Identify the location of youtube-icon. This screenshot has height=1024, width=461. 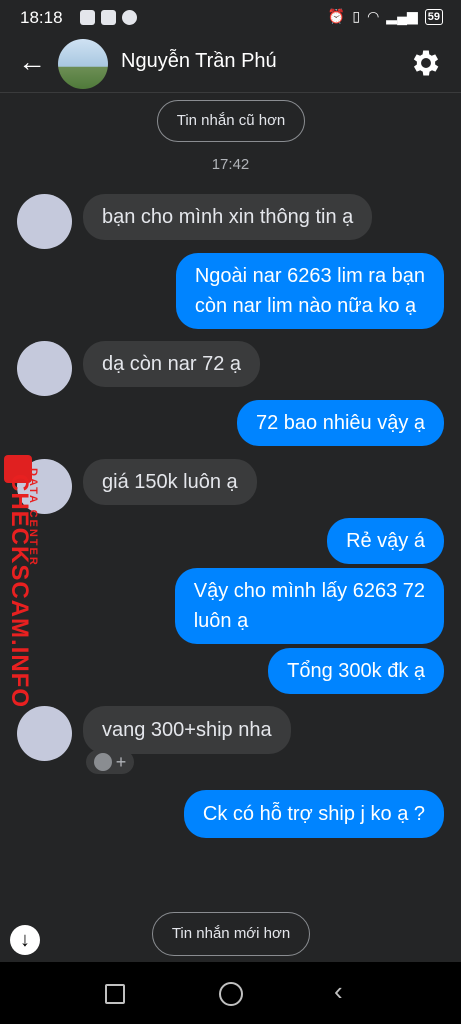
(87, 17).